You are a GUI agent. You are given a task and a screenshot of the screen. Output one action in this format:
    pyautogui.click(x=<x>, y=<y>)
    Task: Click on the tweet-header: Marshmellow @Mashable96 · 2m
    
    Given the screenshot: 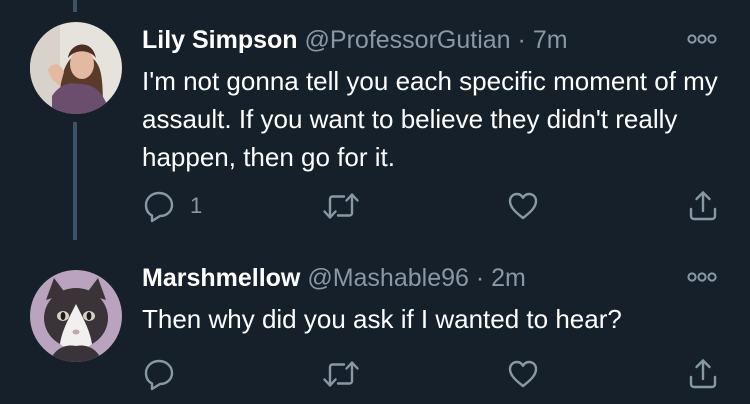 What is the action you would take?
    pyautogui.click(x=334, y=278)
    